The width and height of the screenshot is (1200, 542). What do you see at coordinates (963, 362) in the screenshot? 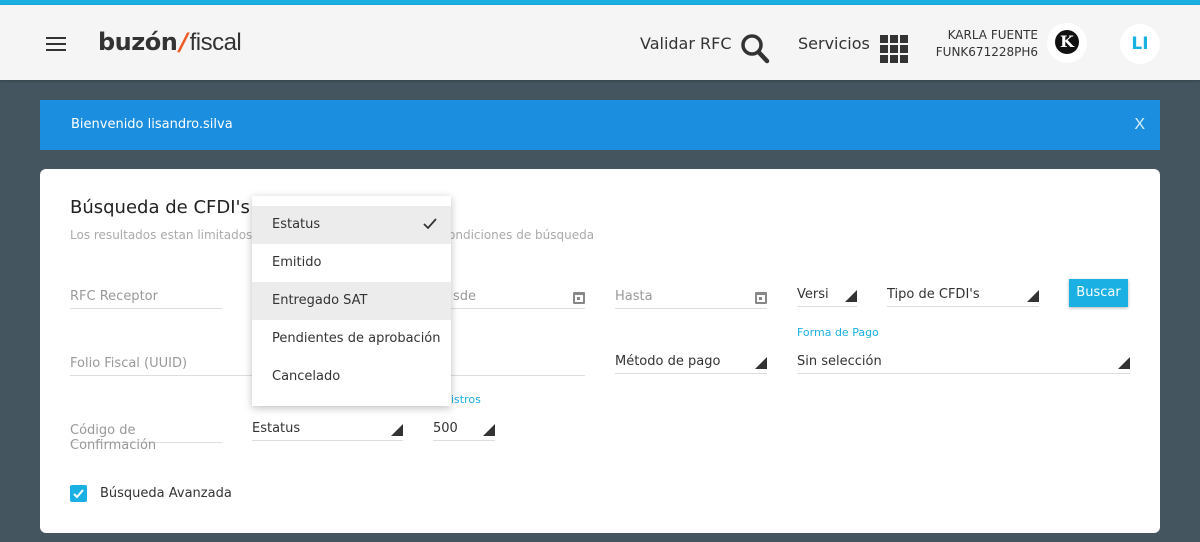
I see `forma-pago-select: Sin selección` at bounding box center [963, 362].